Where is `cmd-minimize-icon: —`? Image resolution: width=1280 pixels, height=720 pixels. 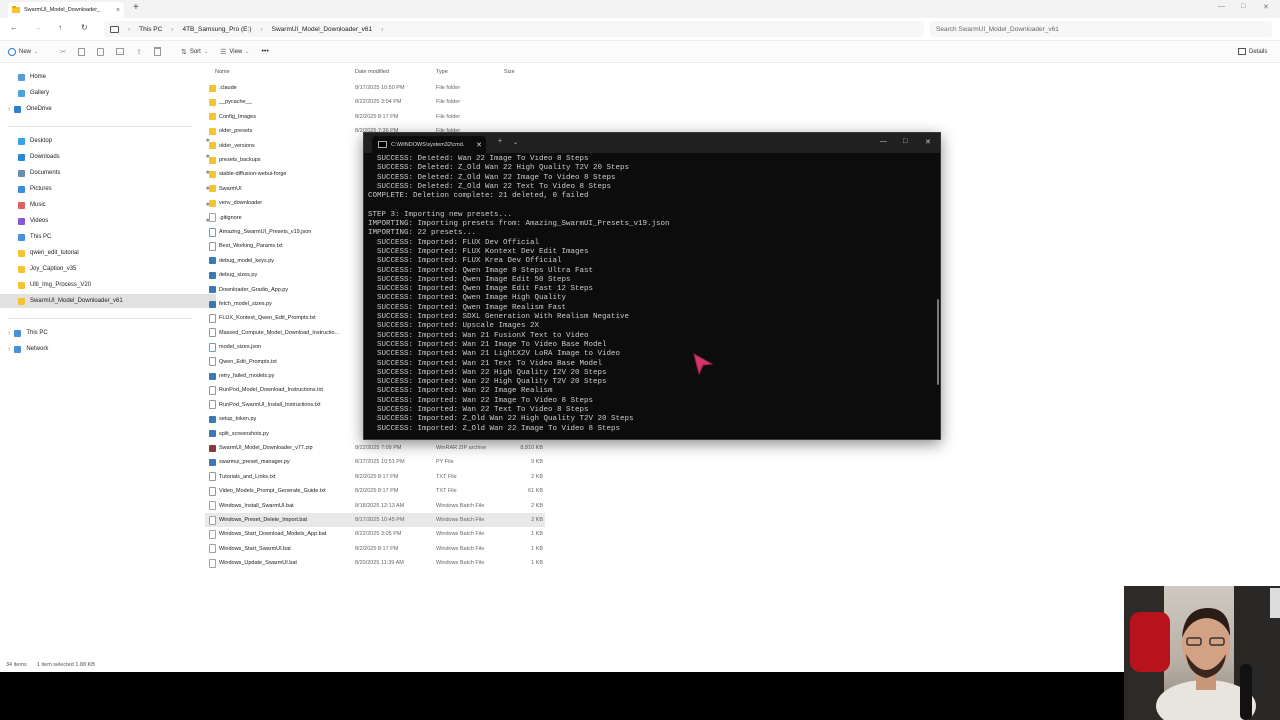
cmd-minimize-icon: — is located at coordinates (883, 141).